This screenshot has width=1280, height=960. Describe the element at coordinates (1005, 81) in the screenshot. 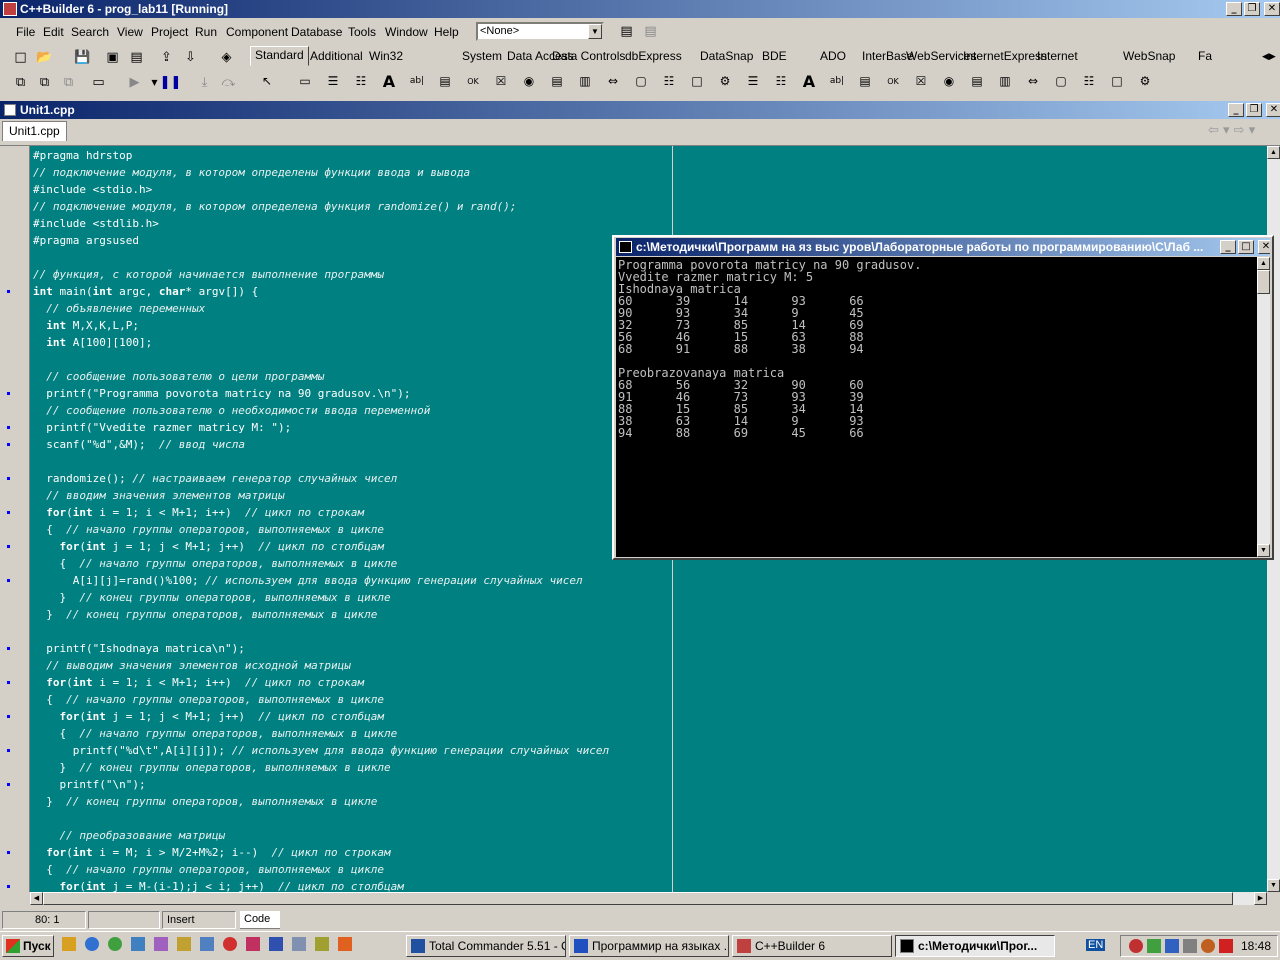

I see `combobox-icon-2: ▥` at that location.